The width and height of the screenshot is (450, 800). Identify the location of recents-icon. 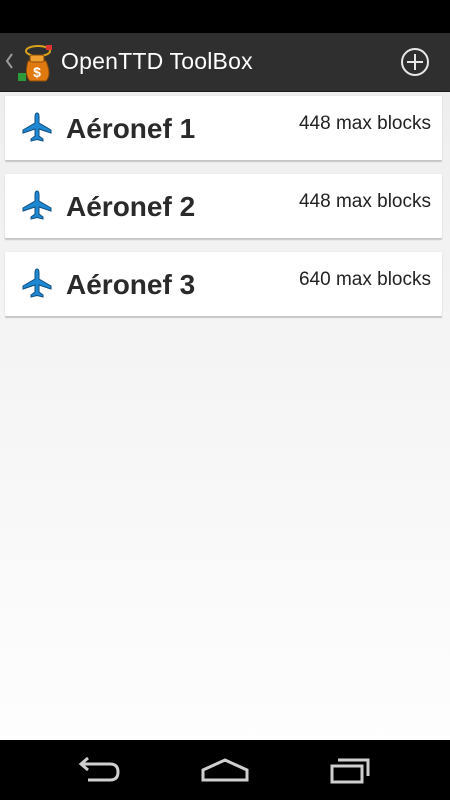
(350, 770).